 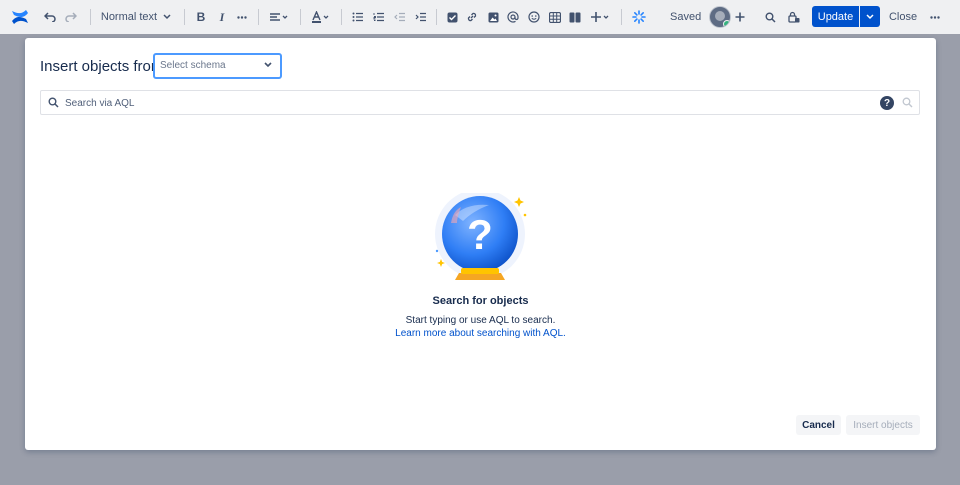 What do you see at coordinates (71, 17) in the screenshot?
I see `redo-icon` at bounding box center [71, 17].